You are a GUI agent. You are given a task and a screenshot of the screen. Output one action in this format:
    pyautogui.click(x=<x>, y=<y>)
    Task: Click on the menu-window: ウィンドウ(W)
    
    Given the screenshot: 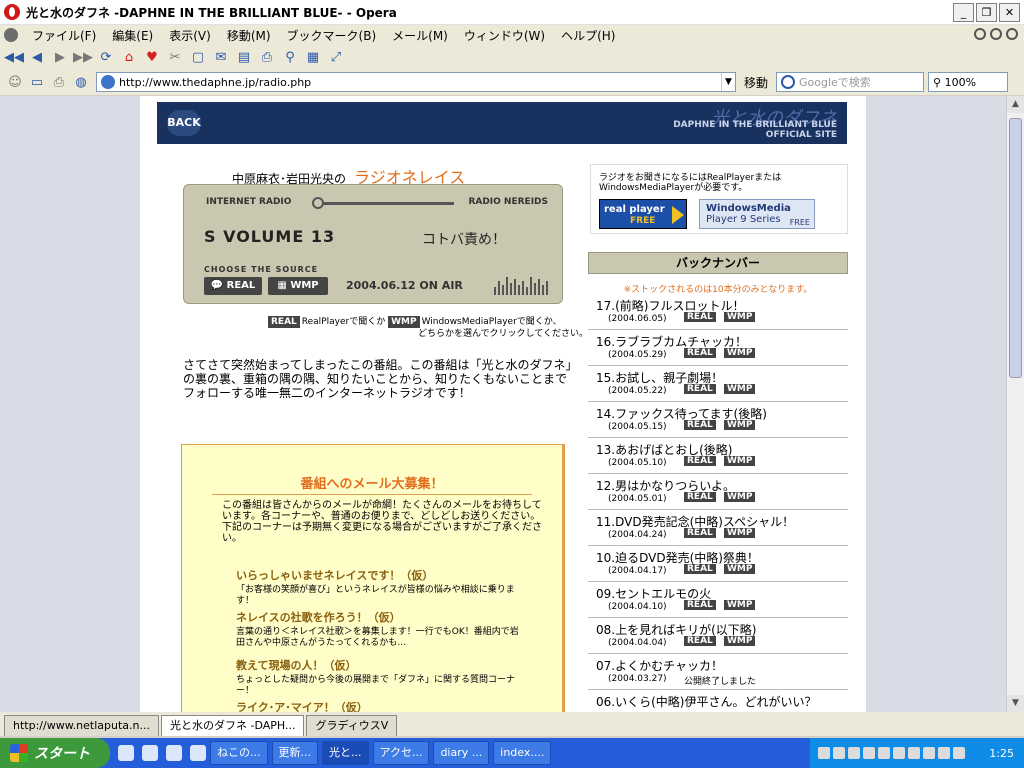 What is the action you would take?
    pyautogui.click(x=504, y=35)
    